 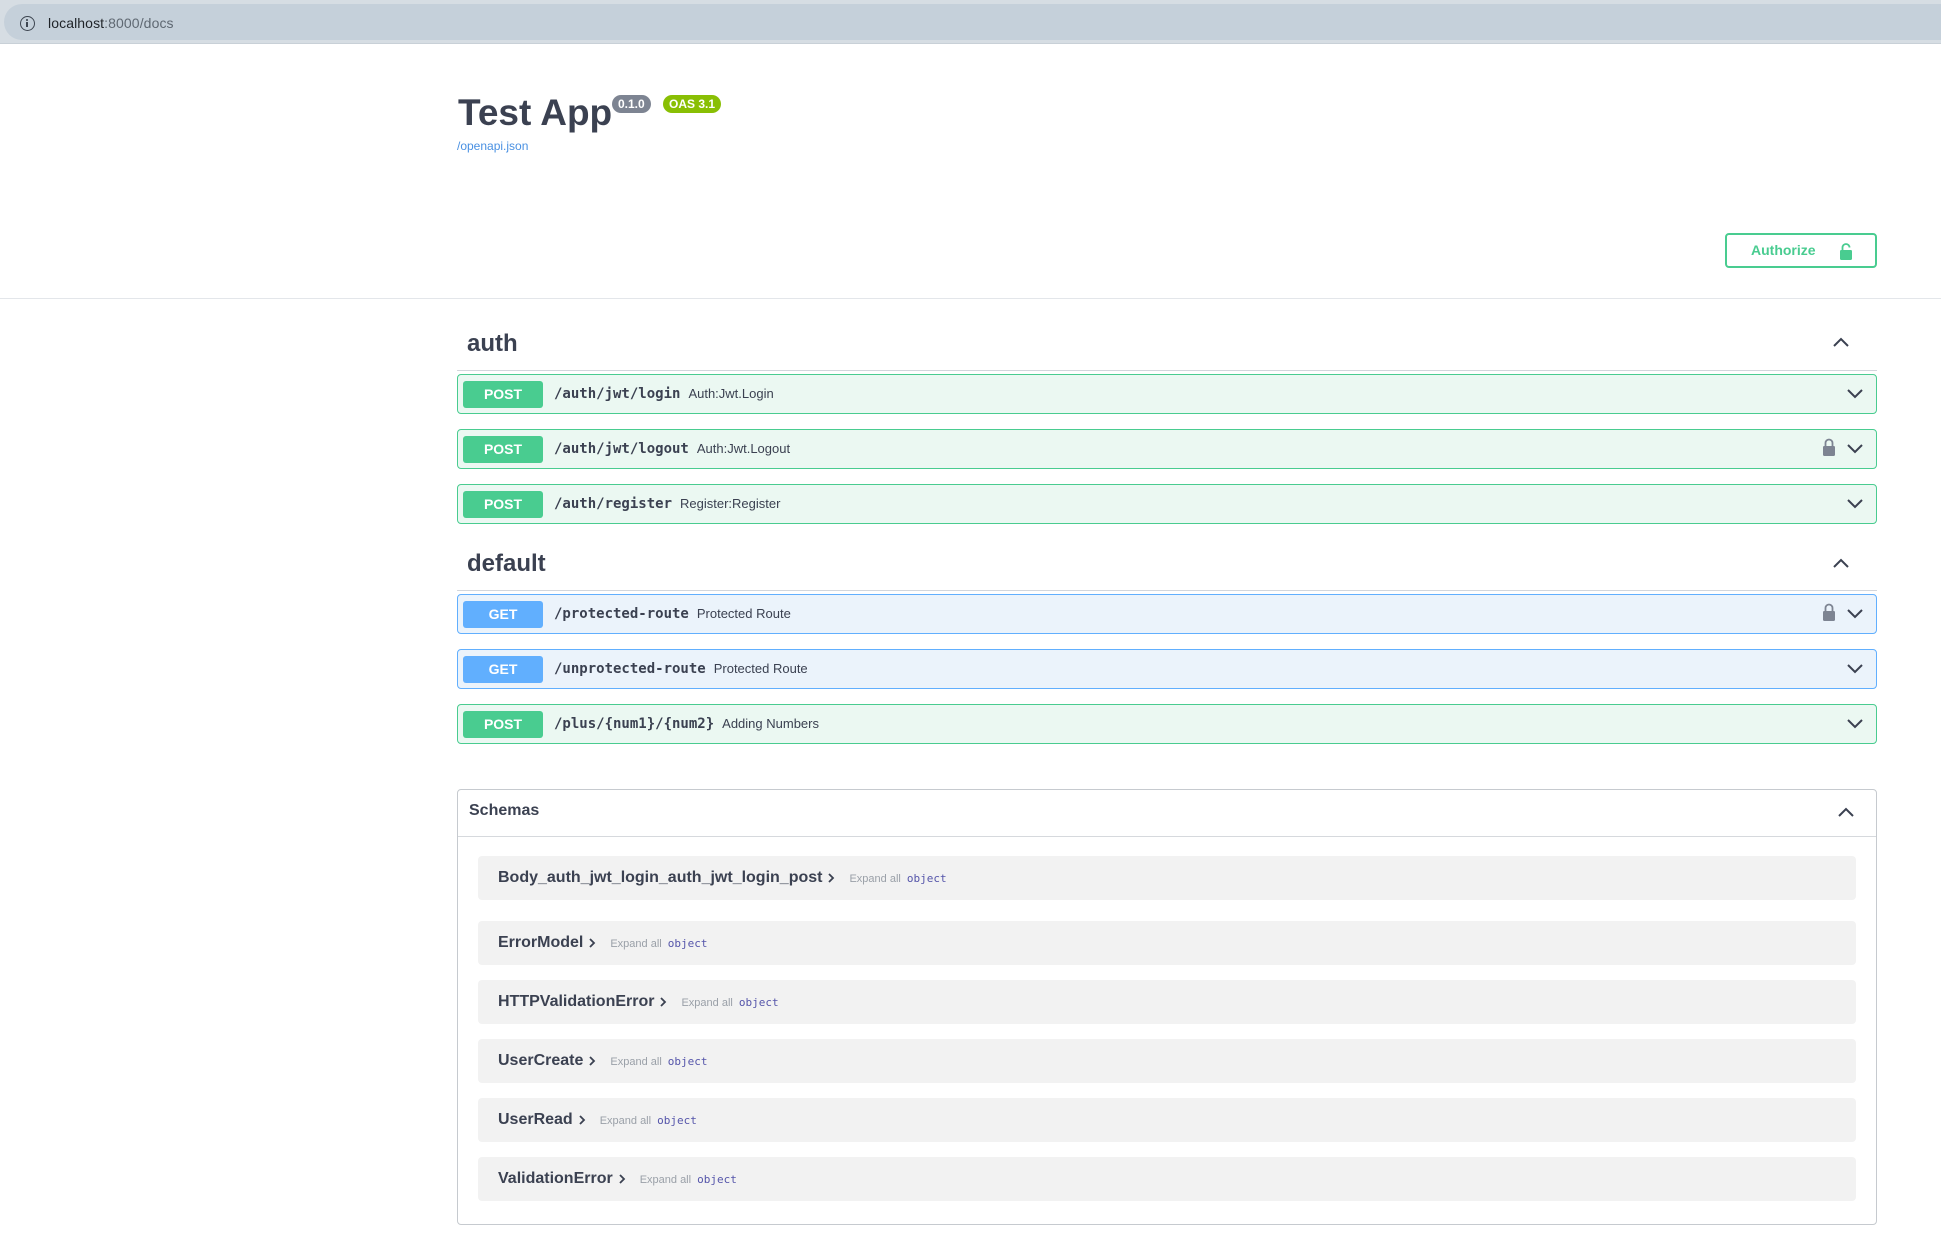 What do you see at coordinates (1167, 449) in the screenshot?
I see `operation-row: POST/auth/jwt/logout Auth:Jwt.Logout` at bounding box center [1167, 449].